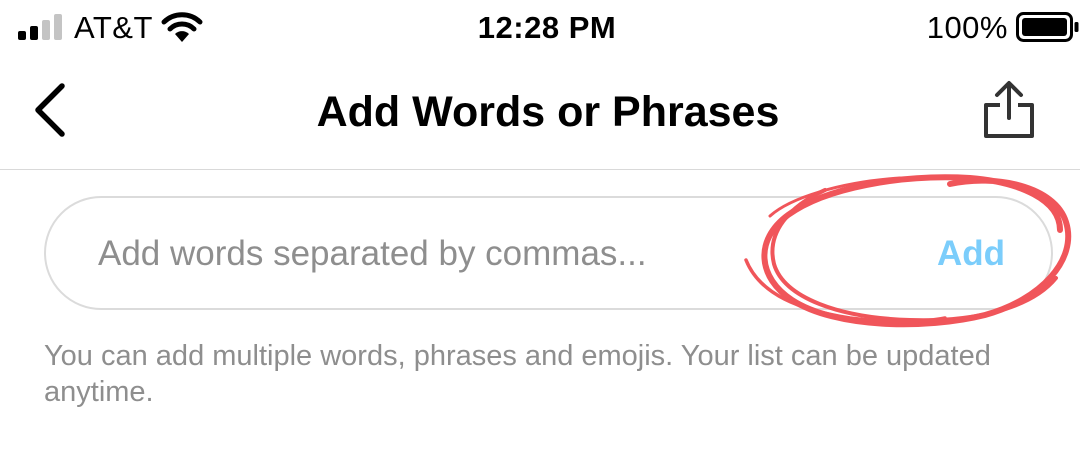  I want to click on battery-full-icon, so click(1047, 27).